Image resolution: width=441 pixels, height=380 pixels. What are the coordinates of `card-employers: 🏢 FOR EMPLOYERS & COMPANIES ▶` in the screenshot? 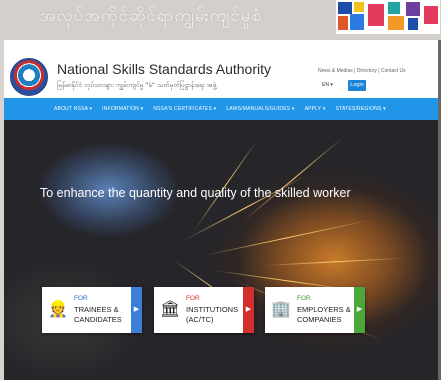 It's located at (315, 310).